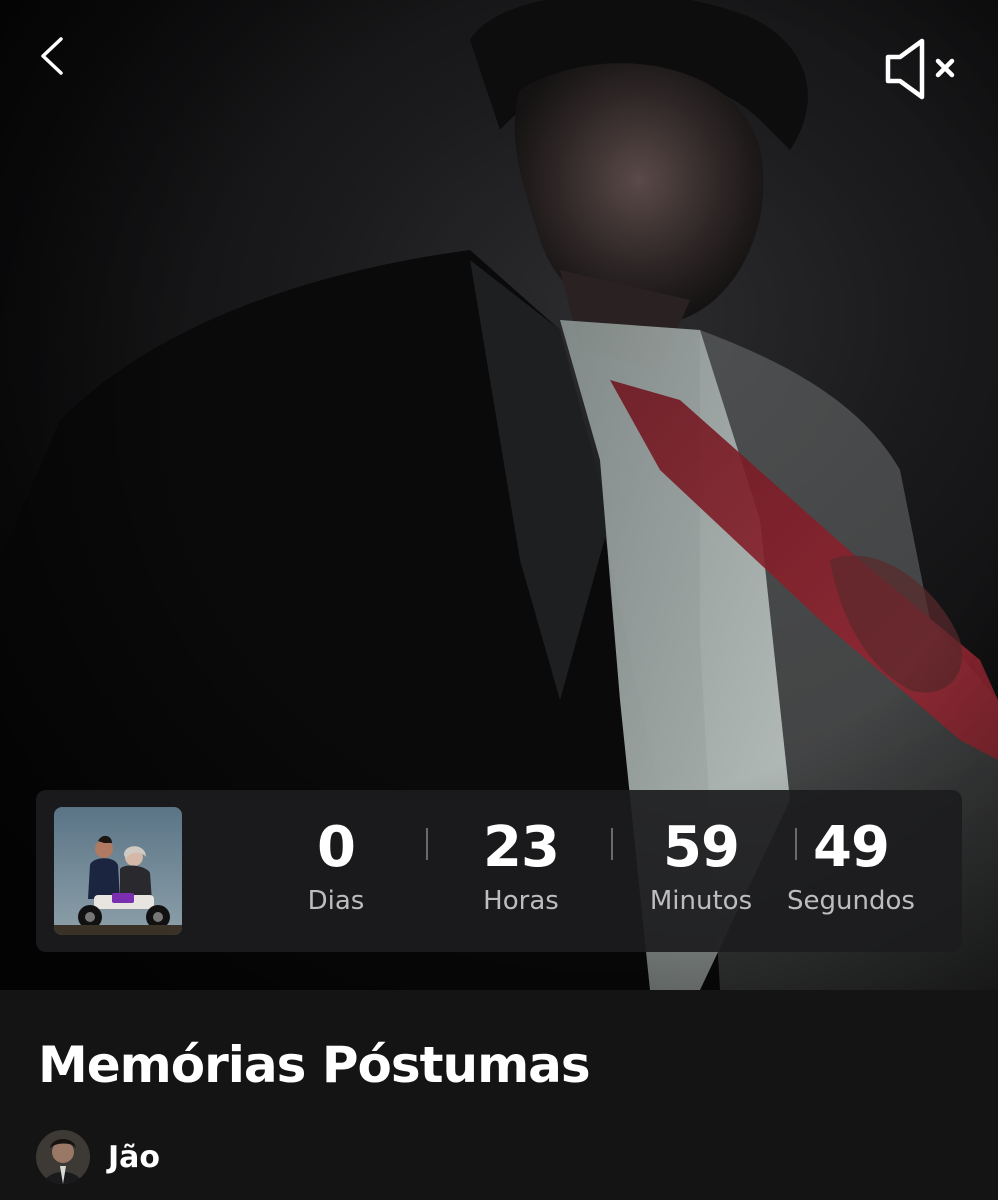 The image size is (998, 1200). I want to click on artist-avatar-image, so click(63, 1157).